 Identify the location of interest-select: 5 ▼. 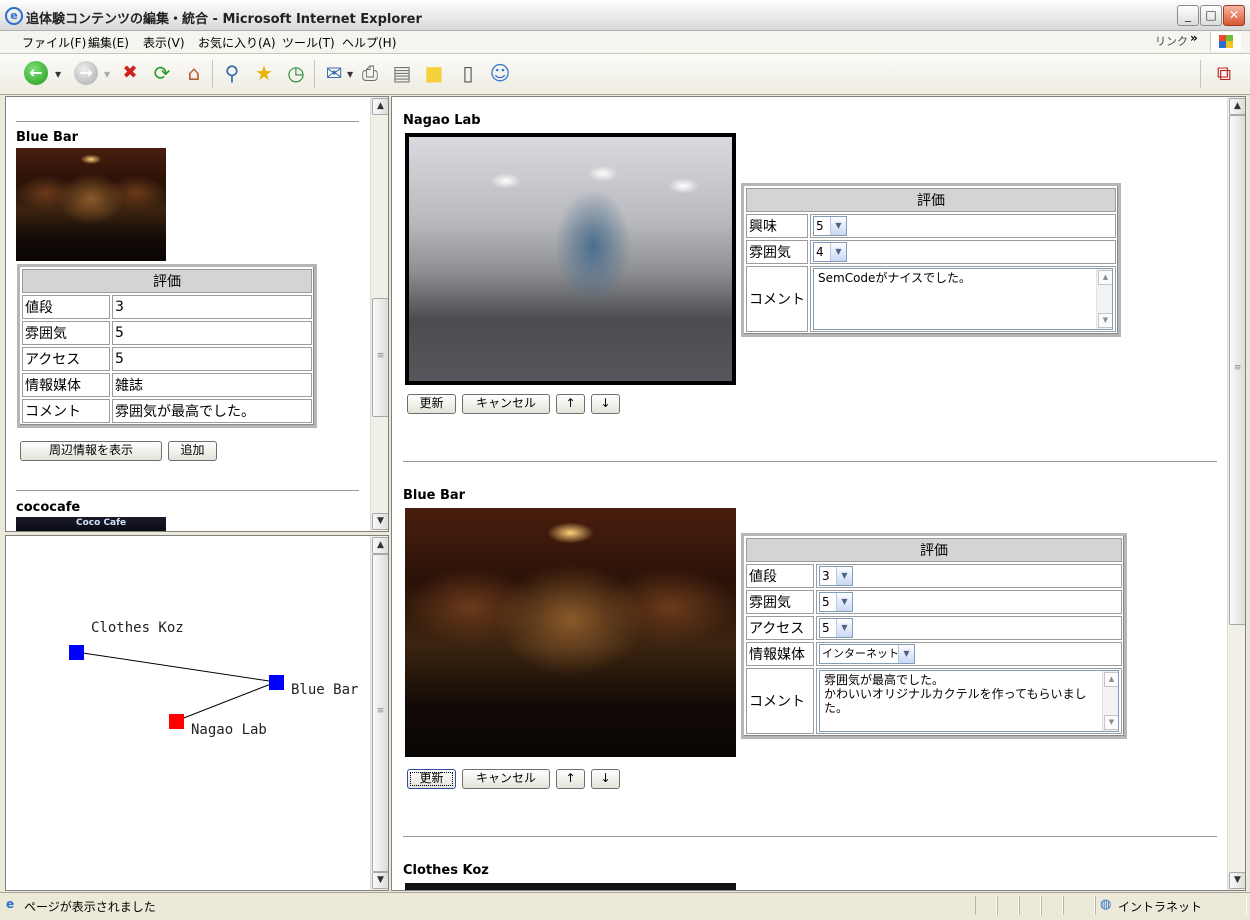
(830, 226).